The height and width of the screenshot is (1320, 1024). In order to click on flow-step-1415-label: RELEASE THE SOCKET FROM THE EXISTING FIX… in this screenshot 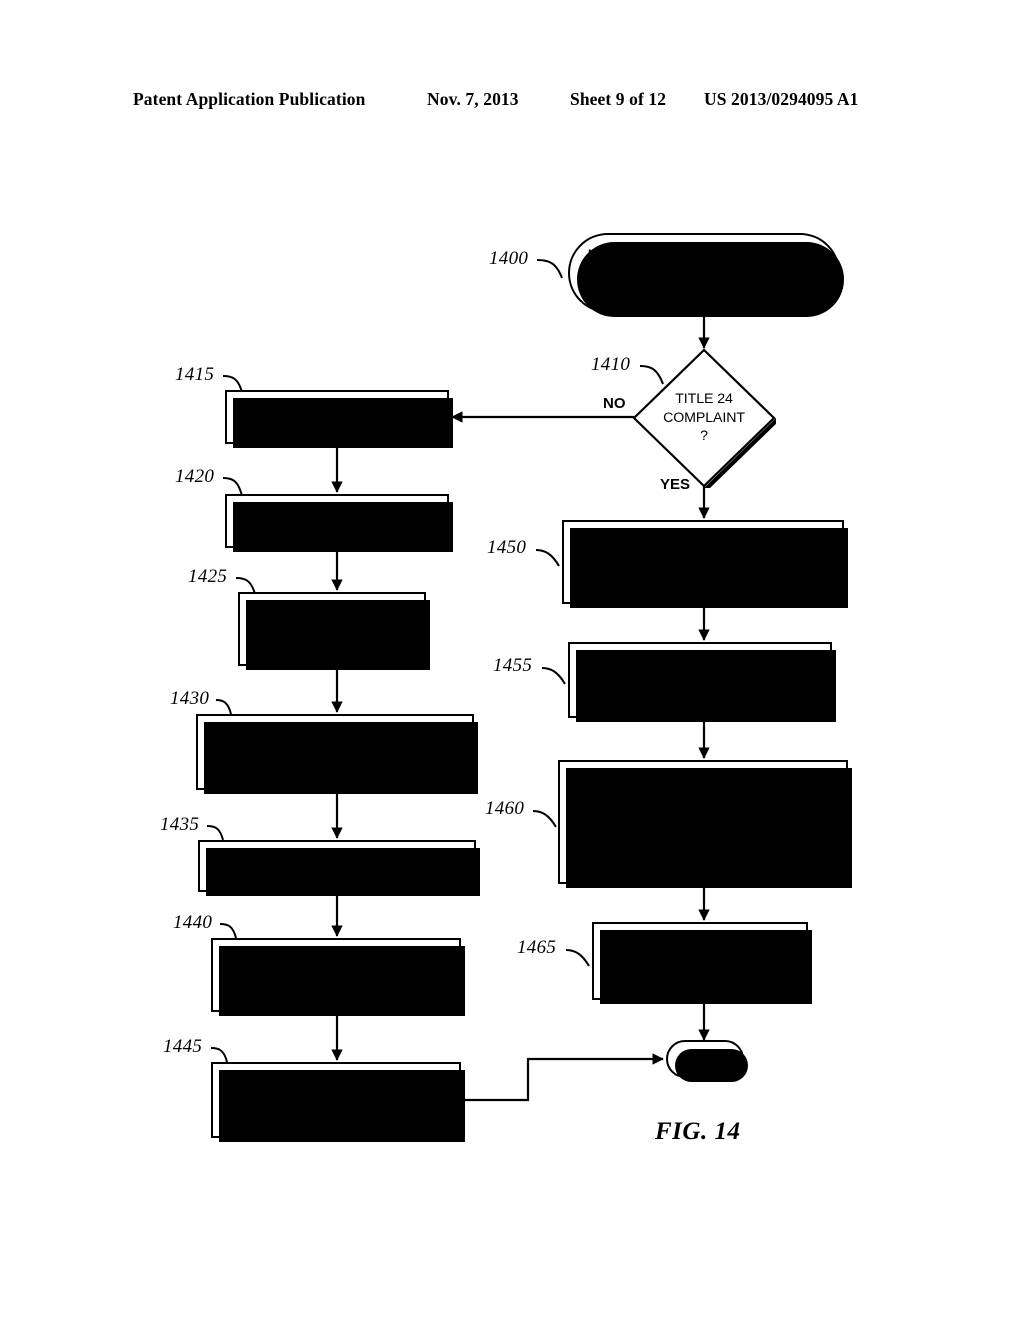, I will do `click(337, 416)`.